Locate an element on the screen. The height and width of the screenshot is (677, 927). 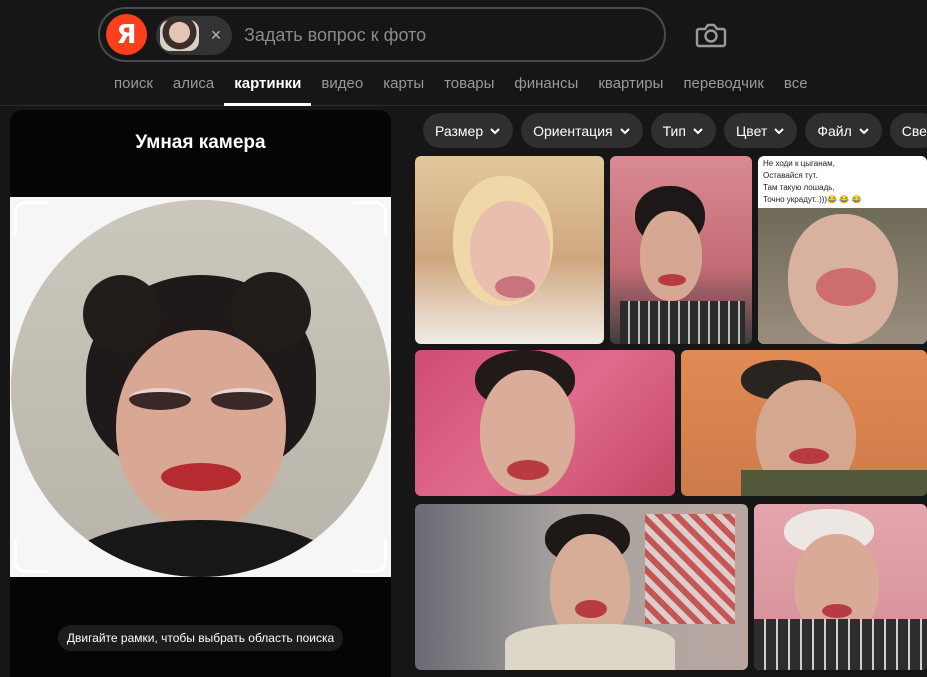
query-image-thumbnail is located at coordinates (179, 35).